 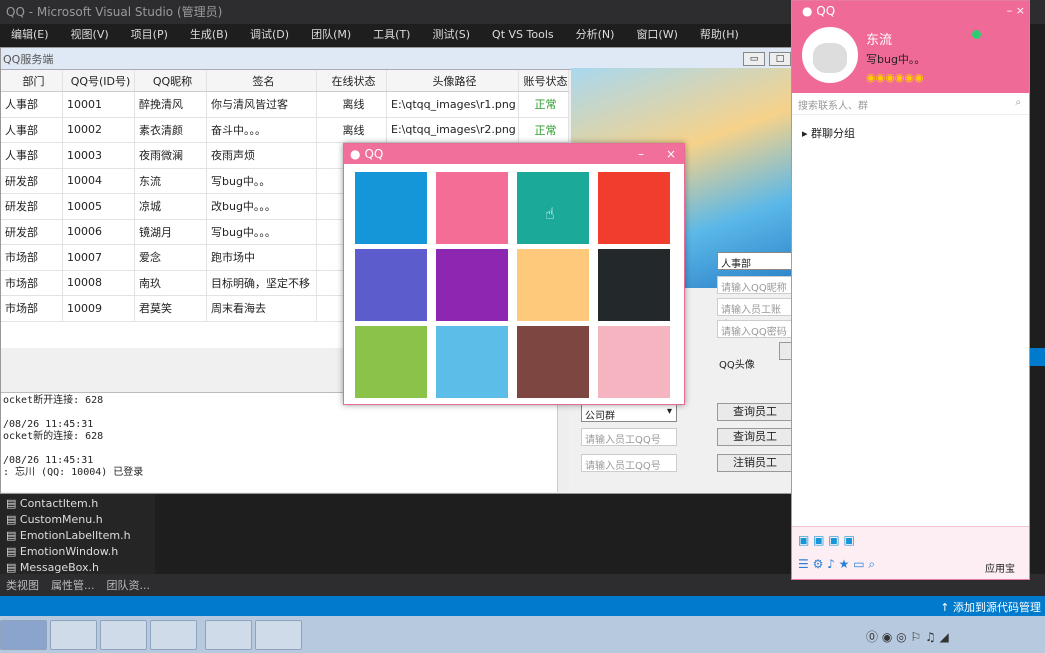 I want to click on menu-debug: 调试(D), so click(x=269, y=34).